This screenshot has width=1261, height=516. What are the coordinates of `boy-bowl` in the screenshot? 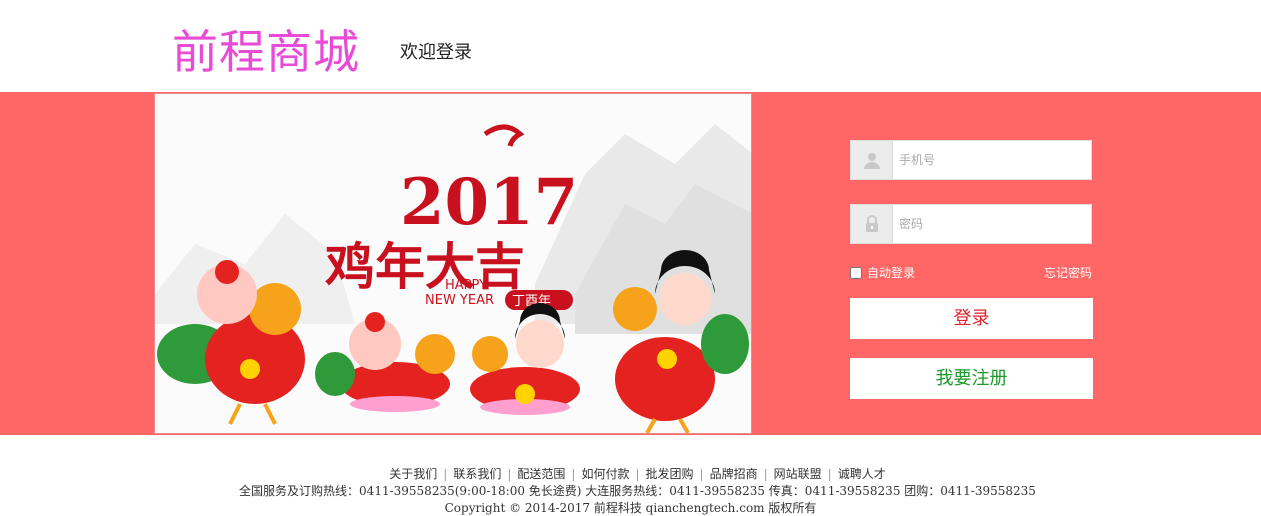 It's located at (385, 362).